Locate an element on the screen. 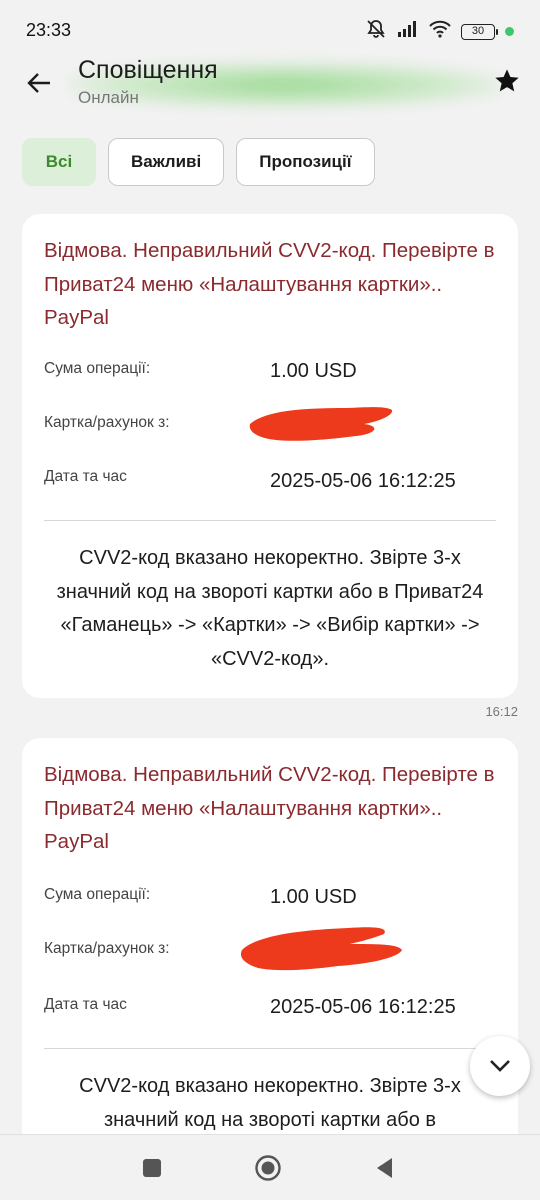 This screenshot has width=540, height=1200. wifi-icon is located at coordinates (440, 31).